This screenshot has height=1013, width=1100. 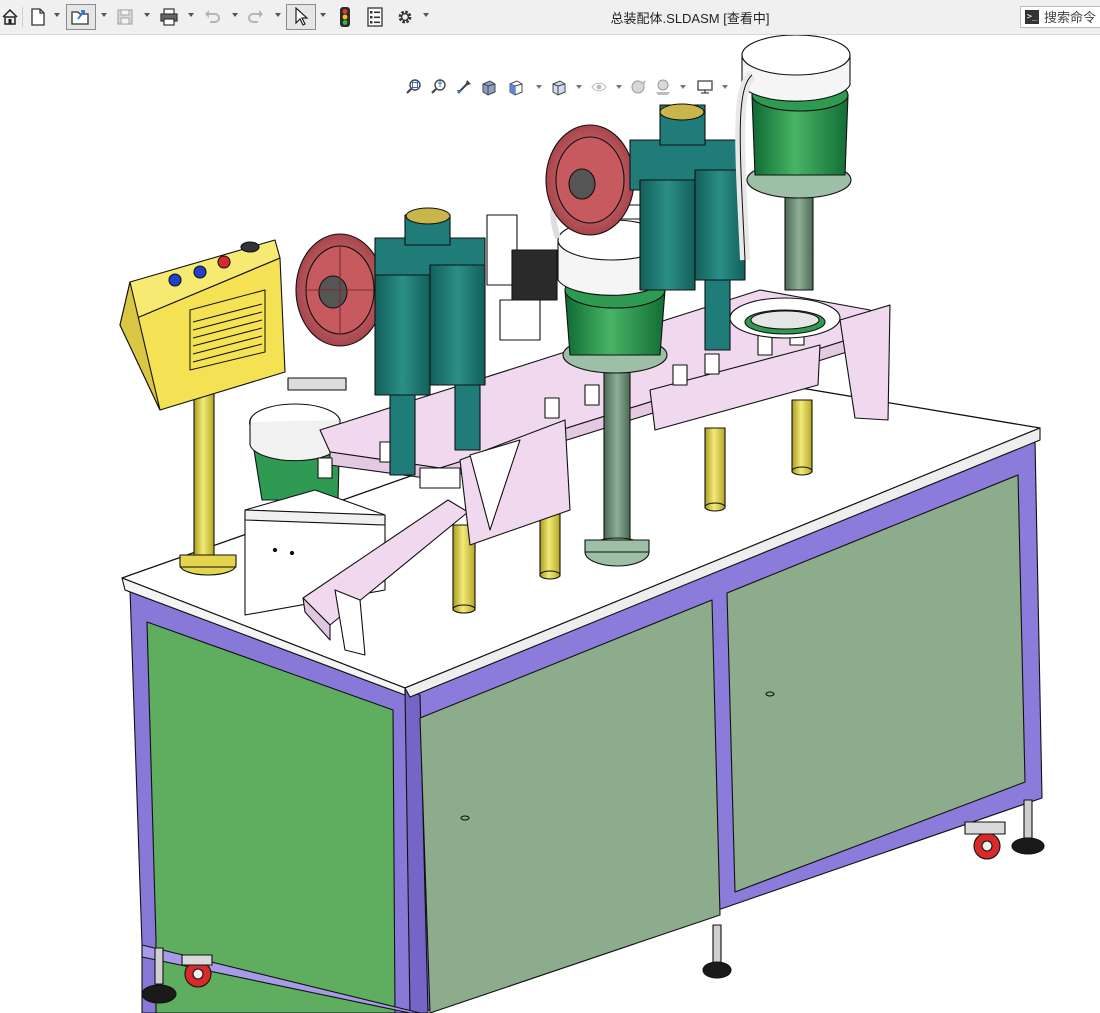 What do you see at coordinates (278, 15) in the screenshot?
I see `redo-dropdown-arrow` at bounding box center [278, 15].